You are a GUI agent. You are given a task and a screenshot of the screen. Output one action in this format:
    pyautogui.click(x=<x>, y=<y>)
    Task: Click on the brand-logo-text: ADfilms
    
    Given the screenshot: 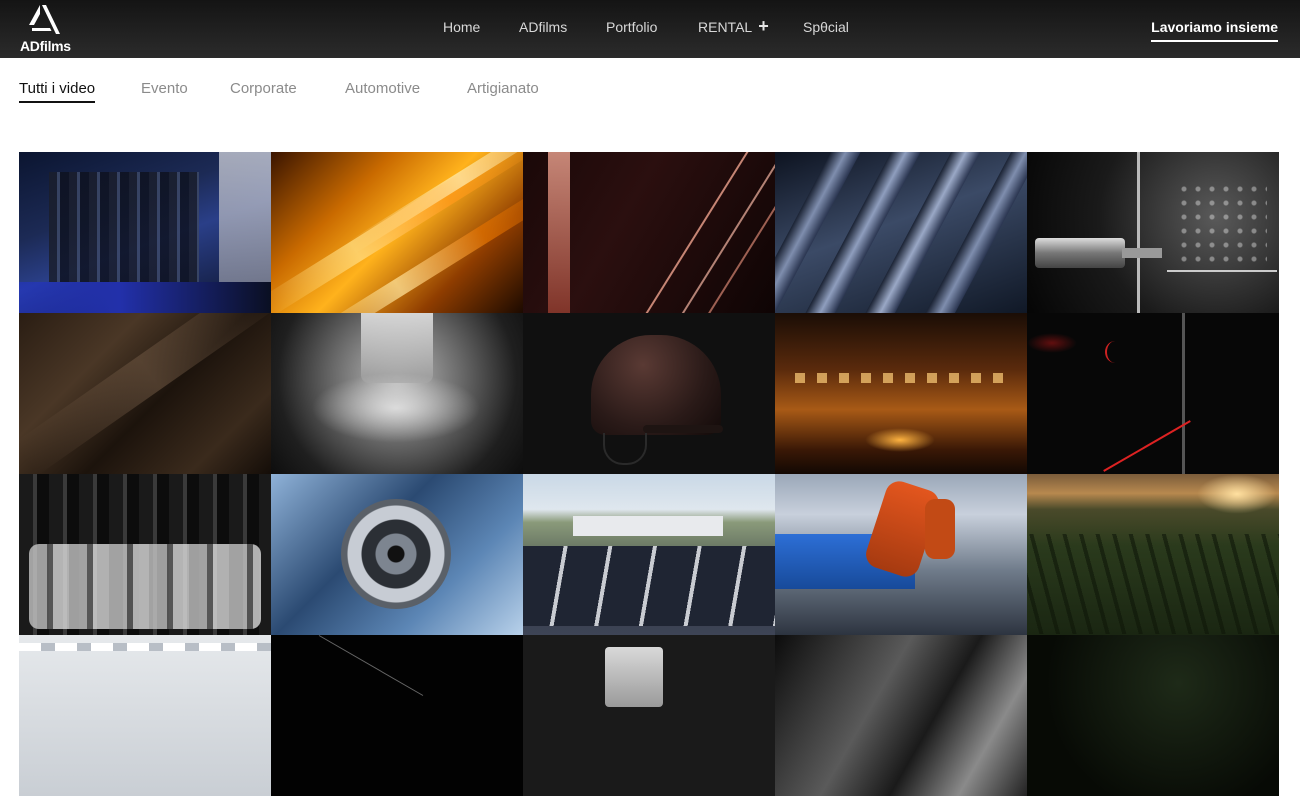 What is the action you would take?
    pyautogui.click(x=45, y=46)
    